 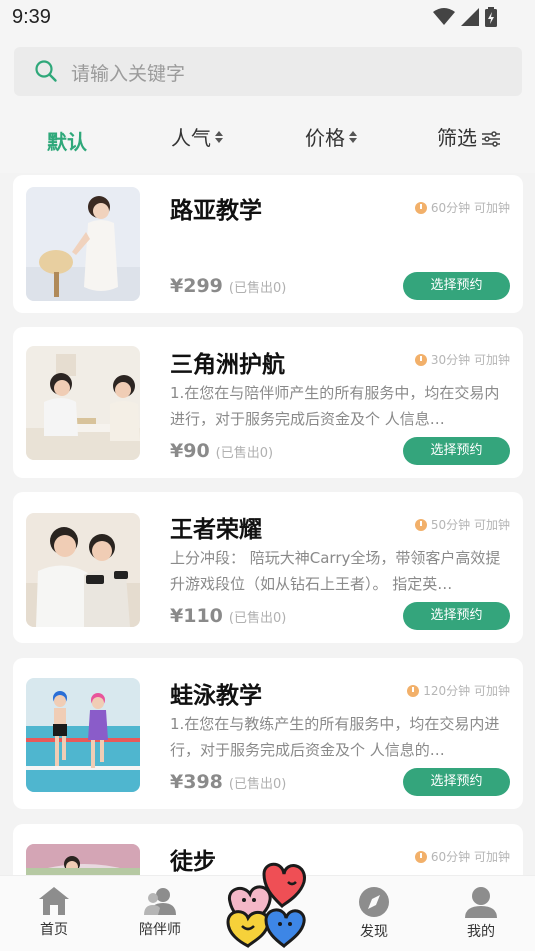 I want to click on tab-mine-label: 我的, so click(x=481, y=932).